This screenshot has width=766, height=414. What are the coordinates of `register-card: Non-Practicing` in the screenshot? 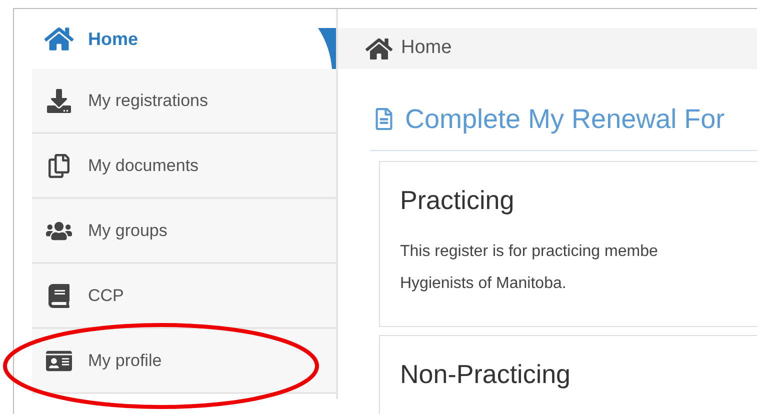 It's located at (568, 374).